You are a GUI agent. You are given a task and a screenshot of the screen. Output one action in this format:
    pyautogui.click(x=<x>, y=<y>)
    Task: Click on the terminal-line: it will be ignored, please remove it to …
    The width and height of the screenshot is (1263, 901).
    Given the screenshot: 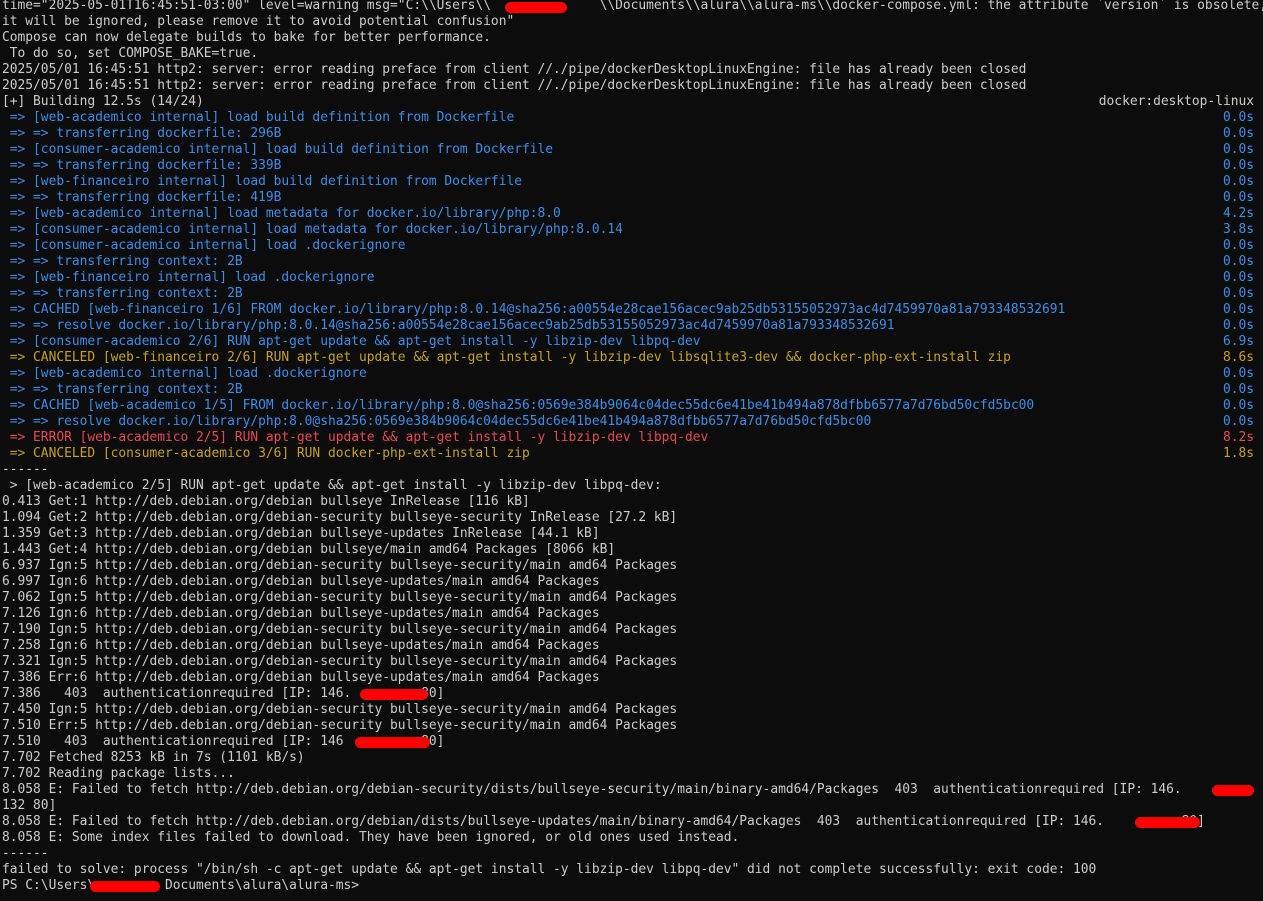 What is the action you would take?
    pyautogui.click(x=628, y=22)
    